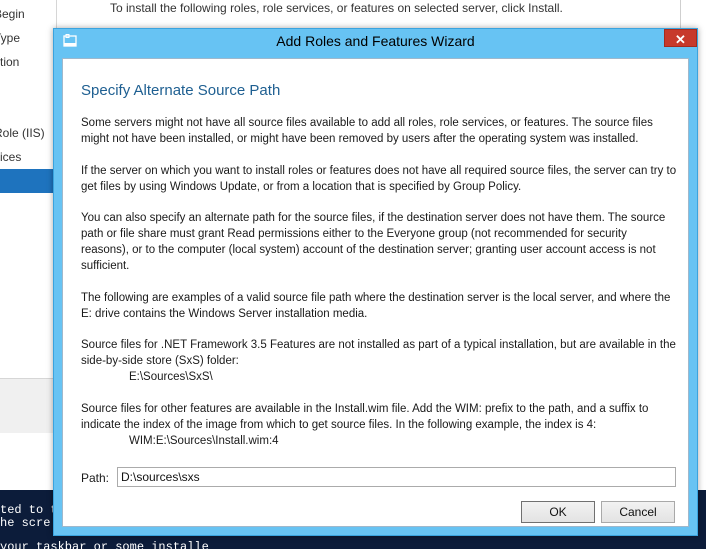 The width and height of the screenshot is (706, 554). What do you see at coordinates (28, 245) in the screenshot?
I see `wizard-navigation-pane: Begin Type ction s Role (IIS) vices n` at bounding box center [28, 245].